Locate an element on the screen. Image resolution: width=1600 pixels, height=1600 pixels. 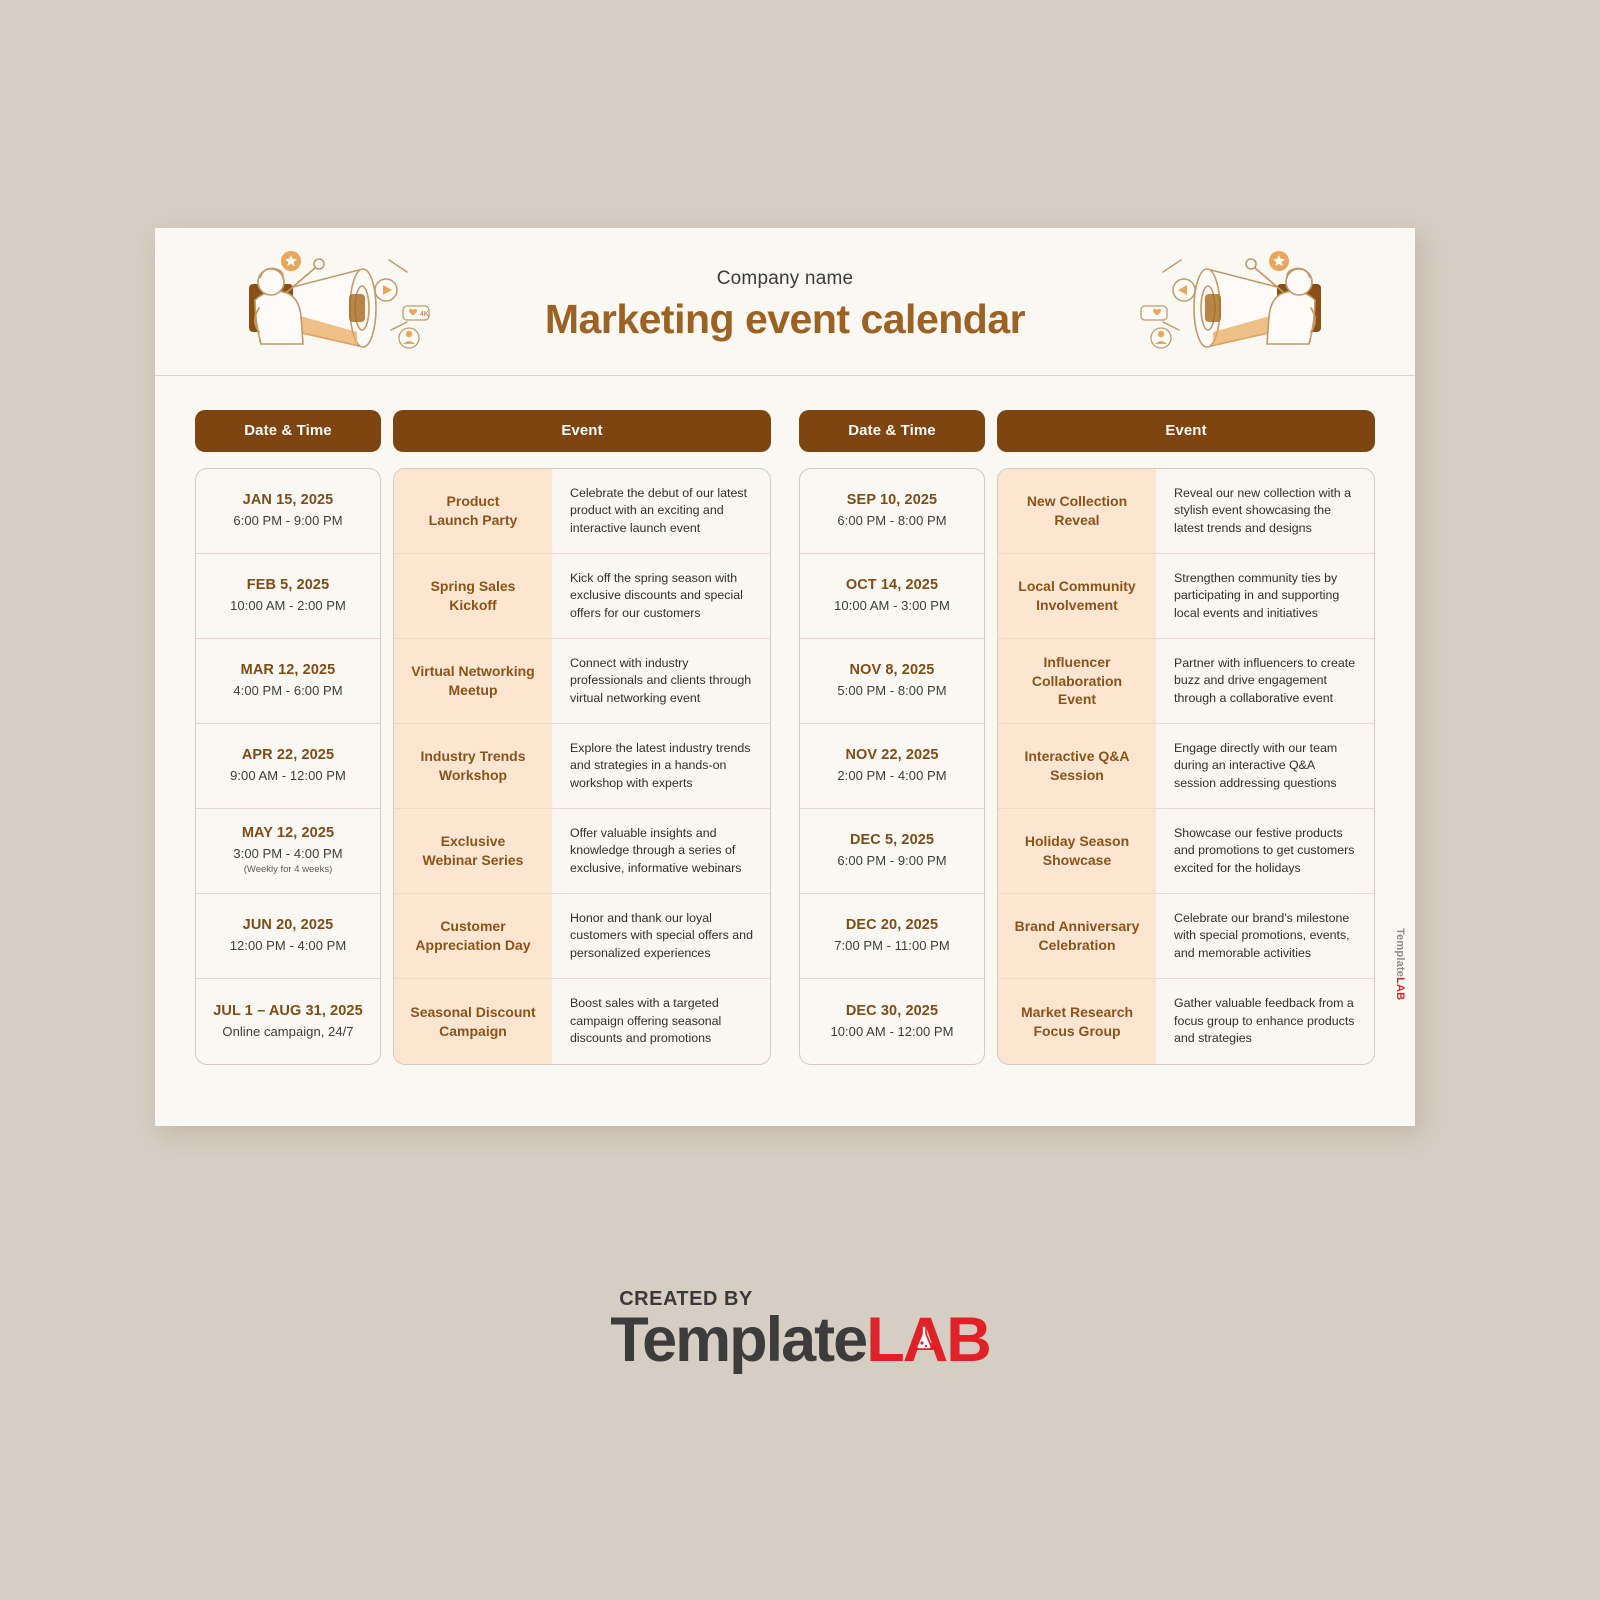
right-date-time-column-header: Date & Time is located at coordinates (892, 431).